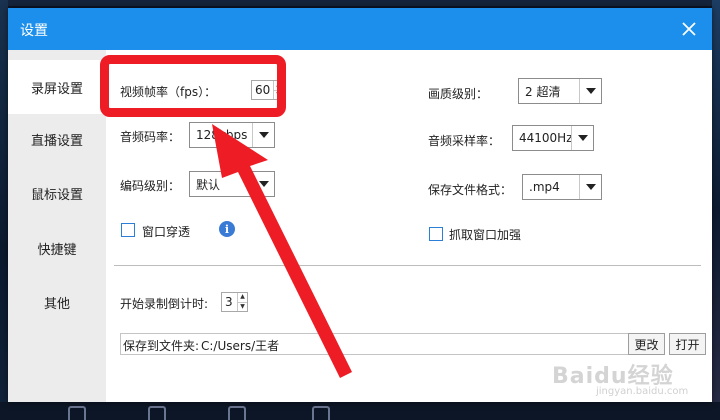 The width and height of the screenshot is (720, 420). I want to click on baidu-watermark-url: jingyan.baidu.com, so click(642, 391).